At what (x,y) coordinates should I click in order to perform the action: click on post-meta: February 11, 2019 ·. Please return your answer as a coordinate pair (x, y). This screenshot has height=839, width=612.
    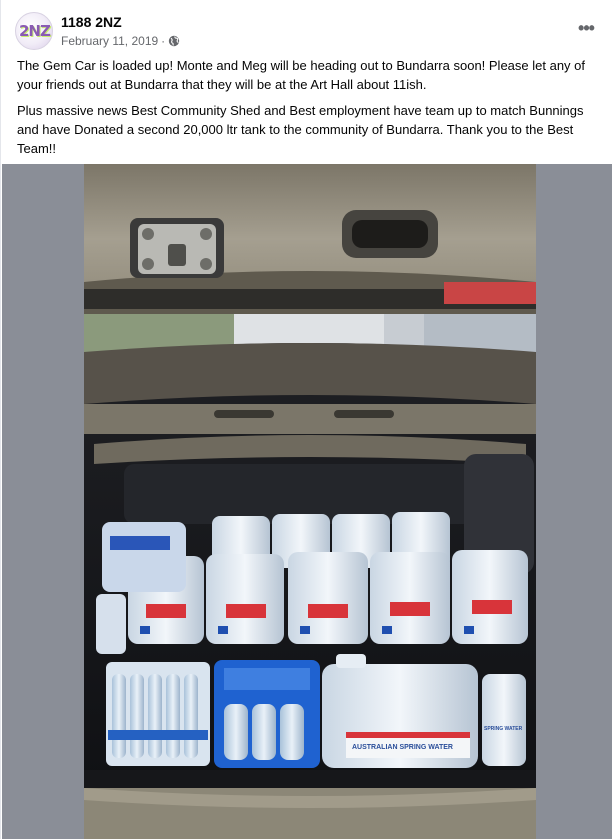
    Looking at the image, I should click on (120, 41).